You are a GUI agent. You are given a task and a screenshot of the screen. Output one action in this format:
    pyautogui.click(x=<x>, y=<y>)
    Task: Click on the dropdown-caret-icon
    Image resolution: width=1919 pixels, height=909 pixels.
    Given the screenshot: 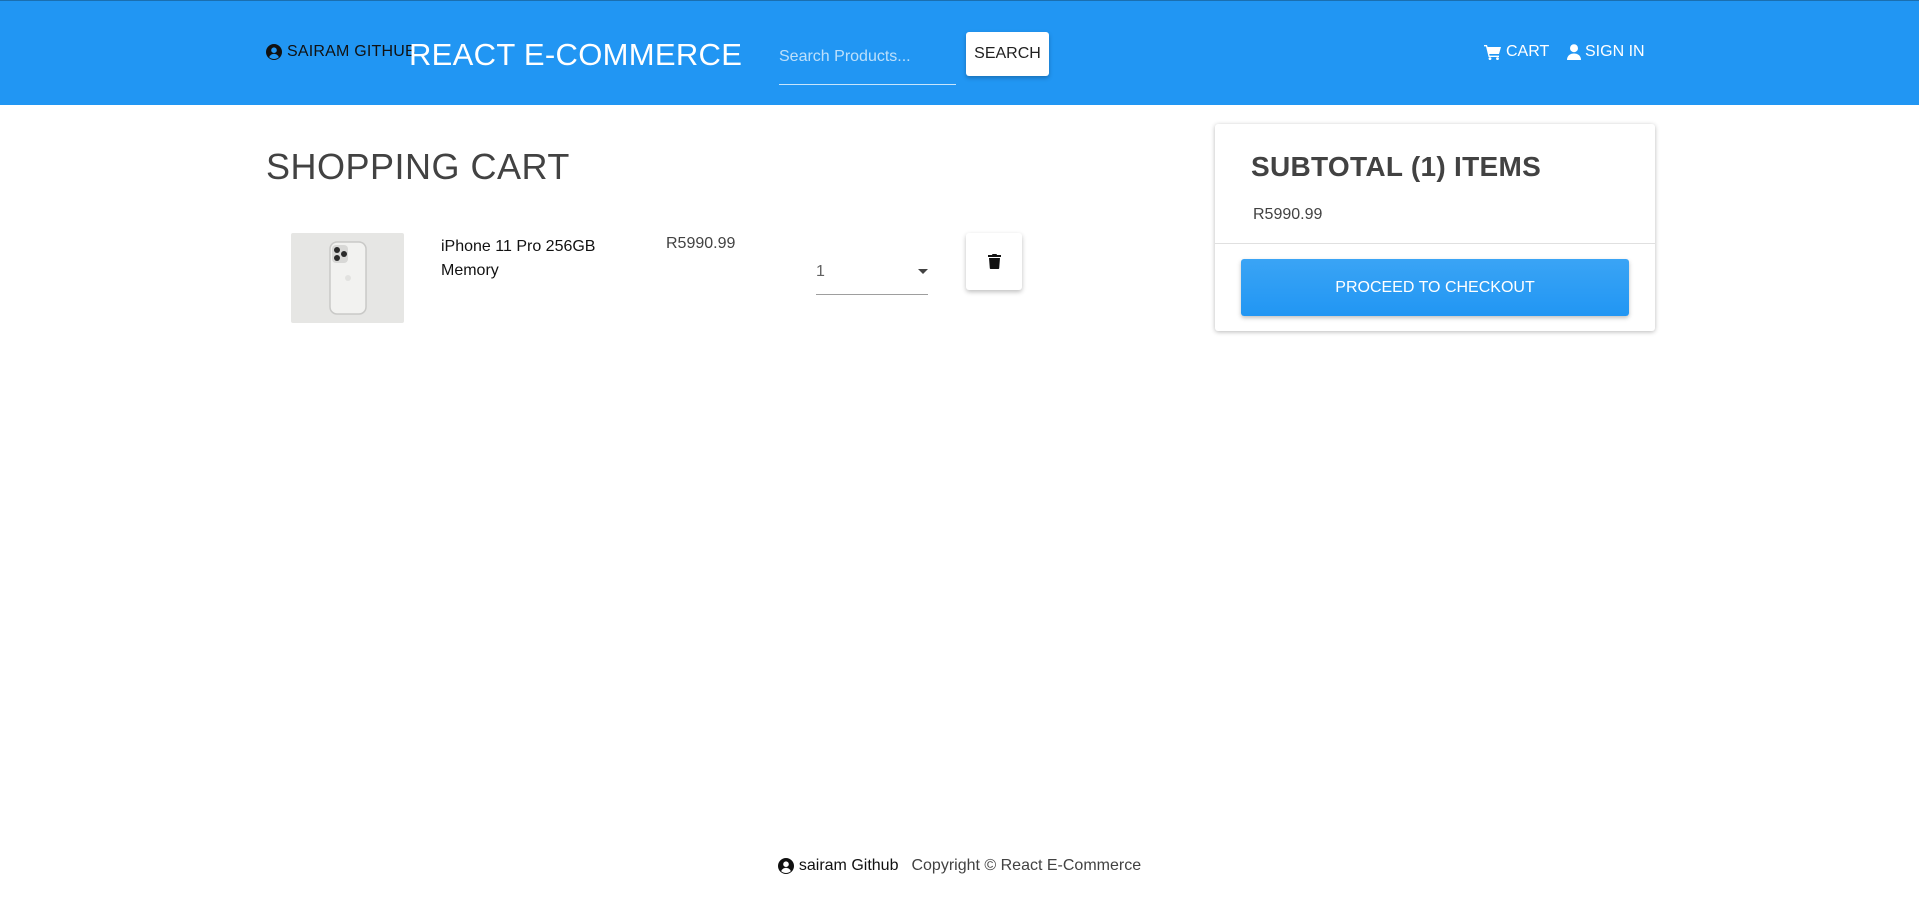 What is the action you would take?
    pyautogui.click(x=923, y=271)
    